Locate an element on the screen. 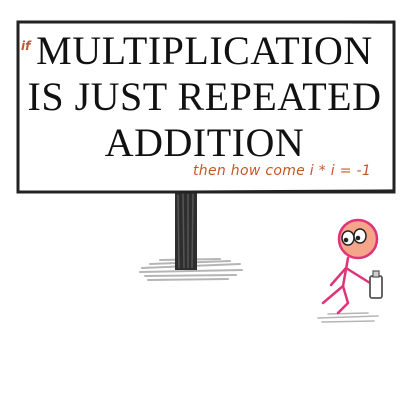  sign-line-1: MULTIPLICATION is located at coordinates (204, 50).